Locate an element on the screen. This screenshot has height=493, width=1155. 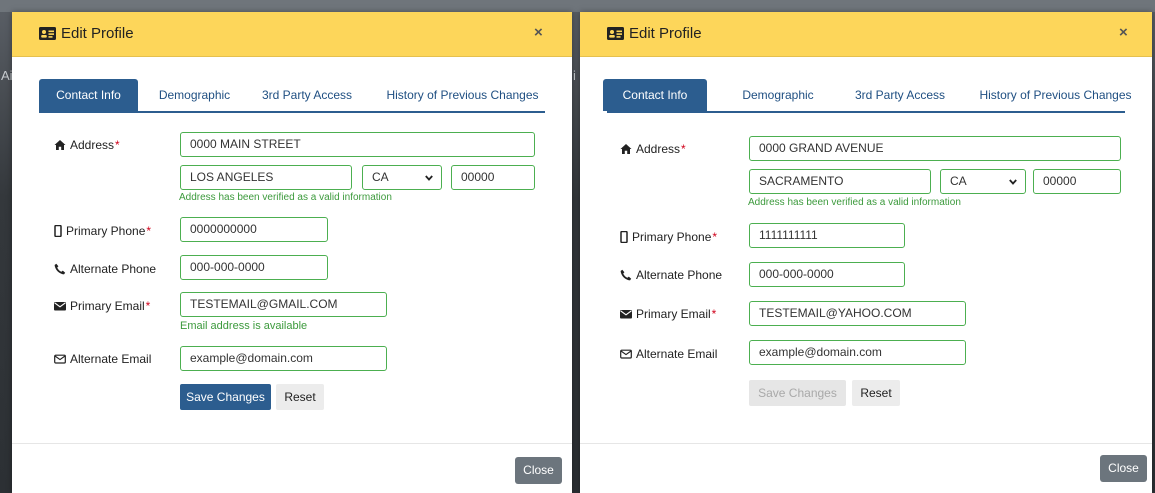
backdrop-top-strip is located at coordinates (577, 6).